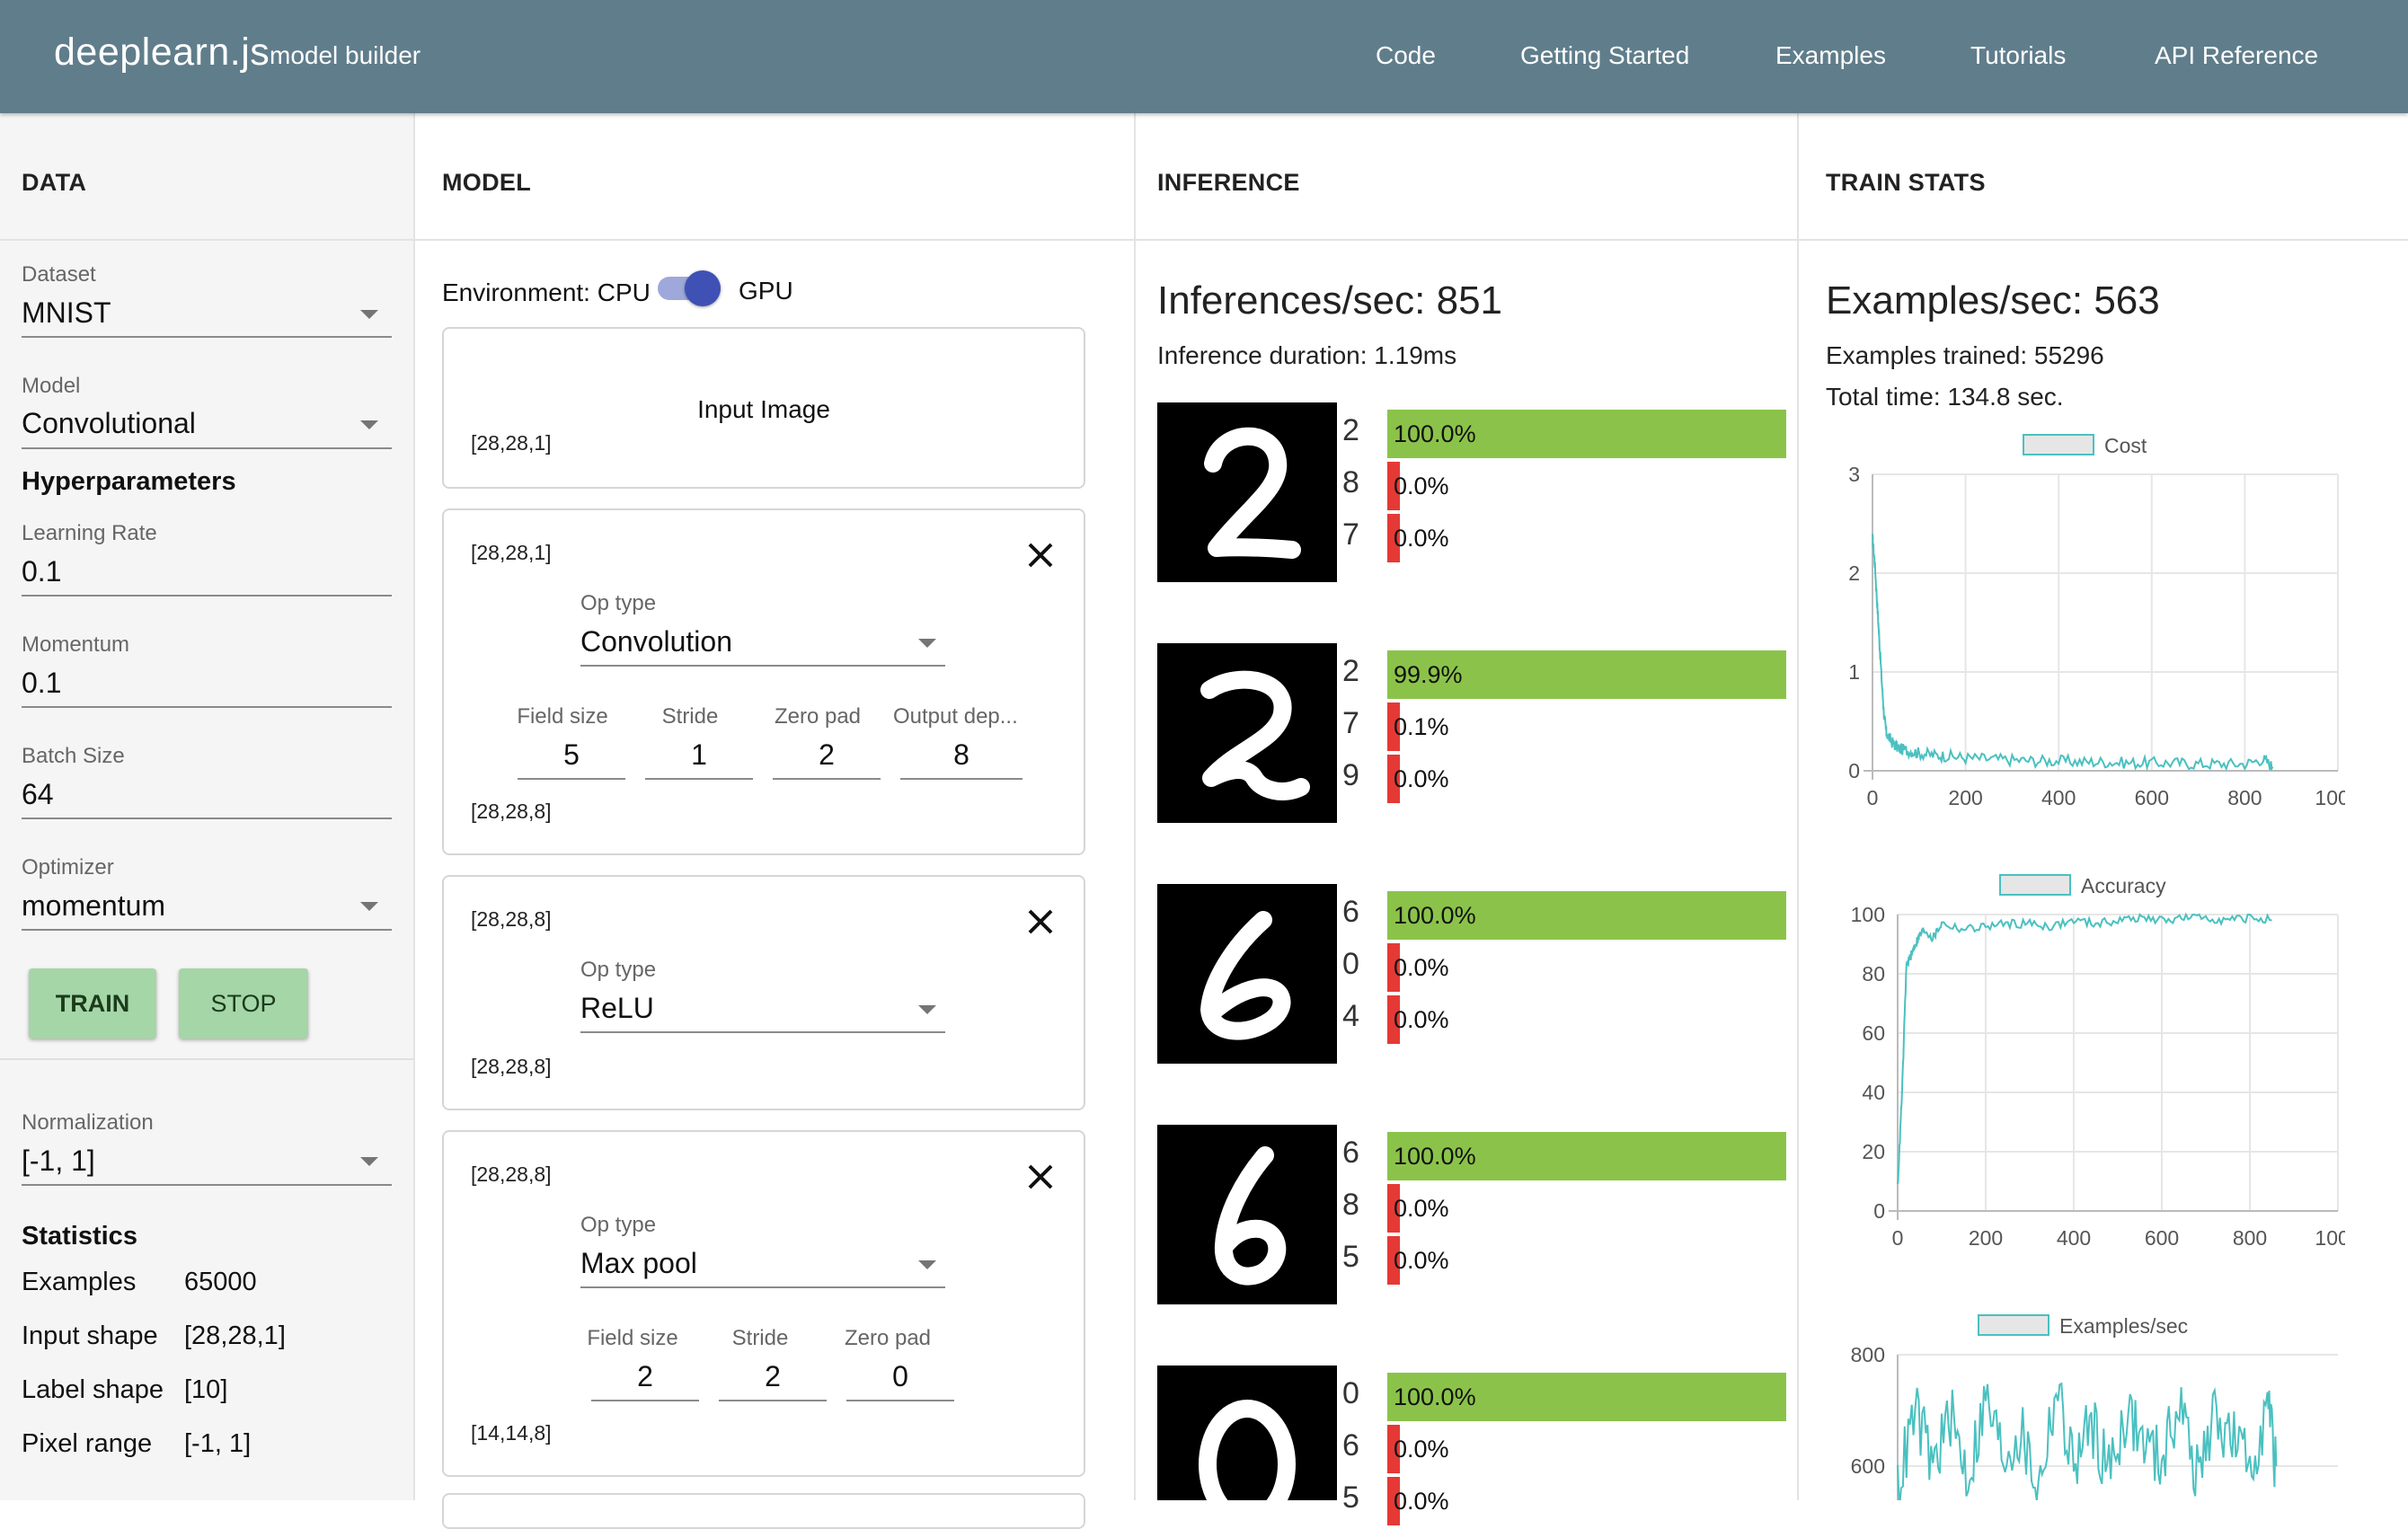  I want to click on x-tick-label: 200, so click(1965, 798).